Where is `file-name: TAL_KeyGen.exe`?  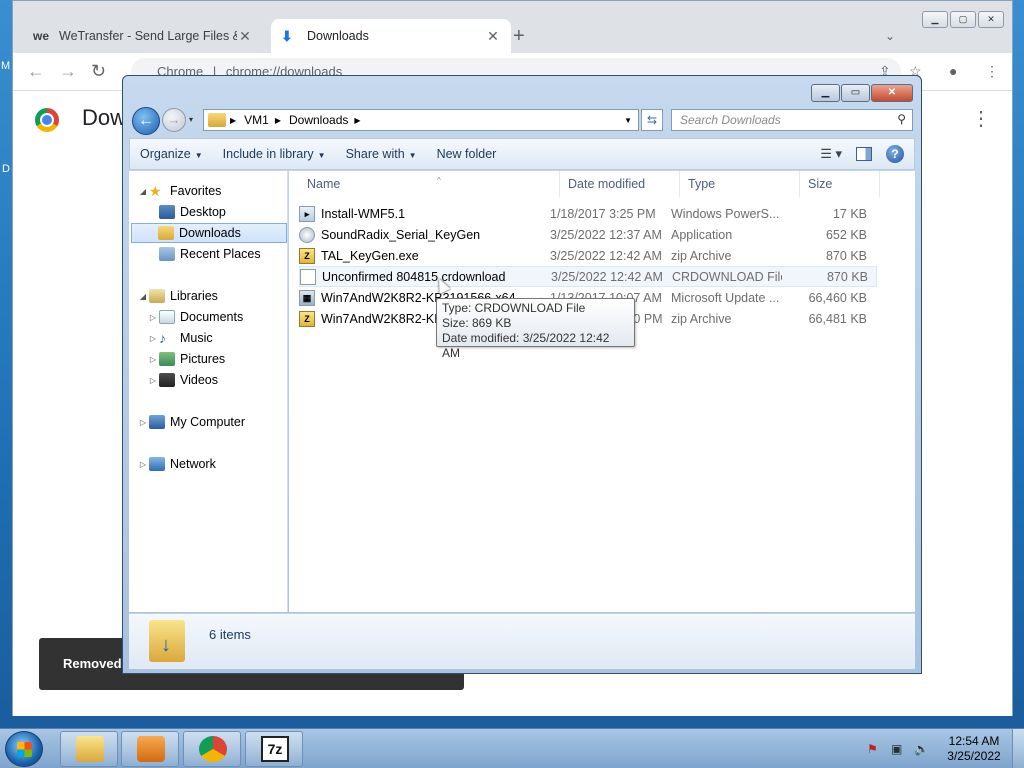 file-name: TAL_KeyGen.exe is located at coordinates (370, 255).